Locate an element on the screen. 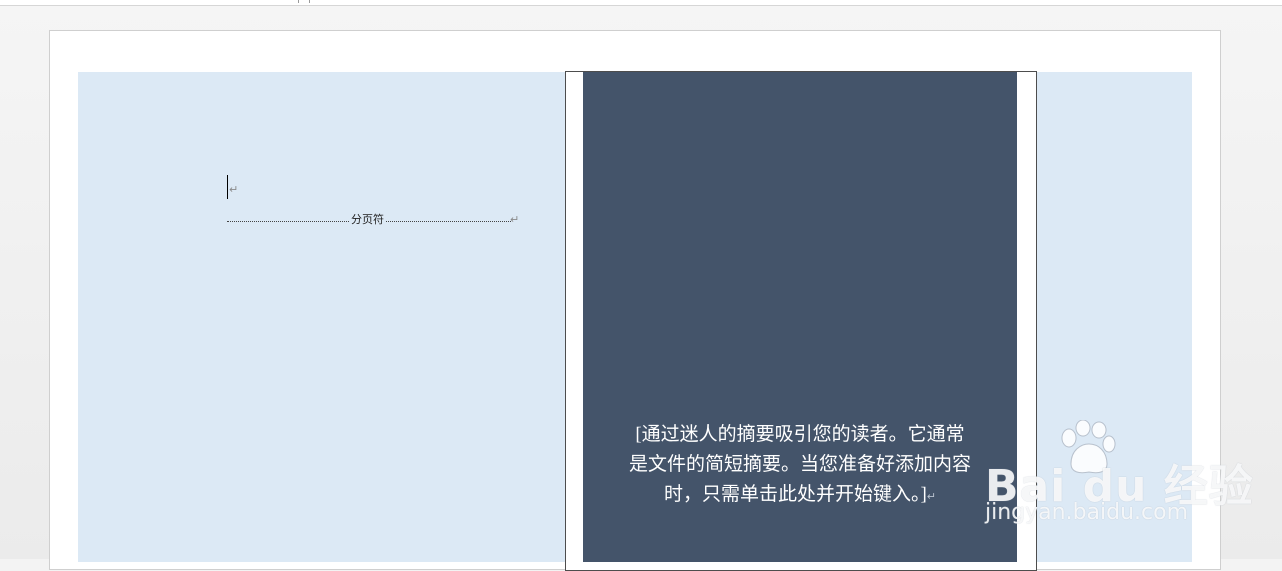 This screenshot has width=1282, height=571. abstract-line-last: 时，只需单击此处并开始键入。]↵ is located at coordinates (800, 496).